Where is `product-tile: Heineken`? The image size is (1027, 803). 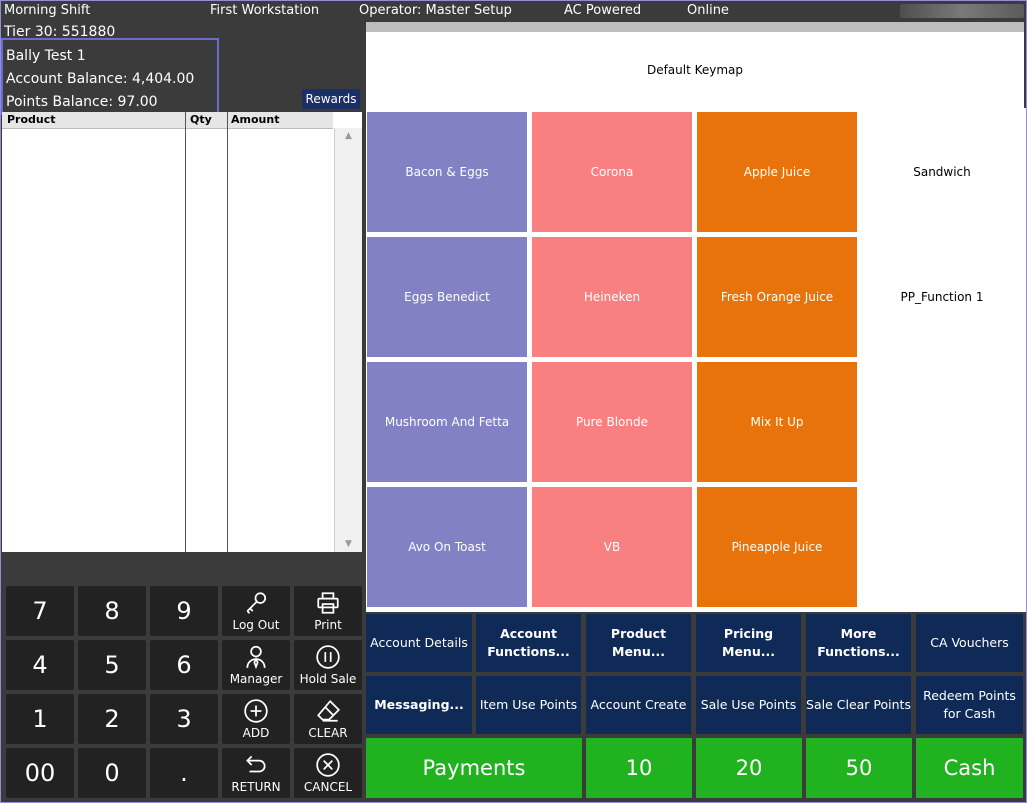 product-tile: Heineken is located at coordinates (612, 297).